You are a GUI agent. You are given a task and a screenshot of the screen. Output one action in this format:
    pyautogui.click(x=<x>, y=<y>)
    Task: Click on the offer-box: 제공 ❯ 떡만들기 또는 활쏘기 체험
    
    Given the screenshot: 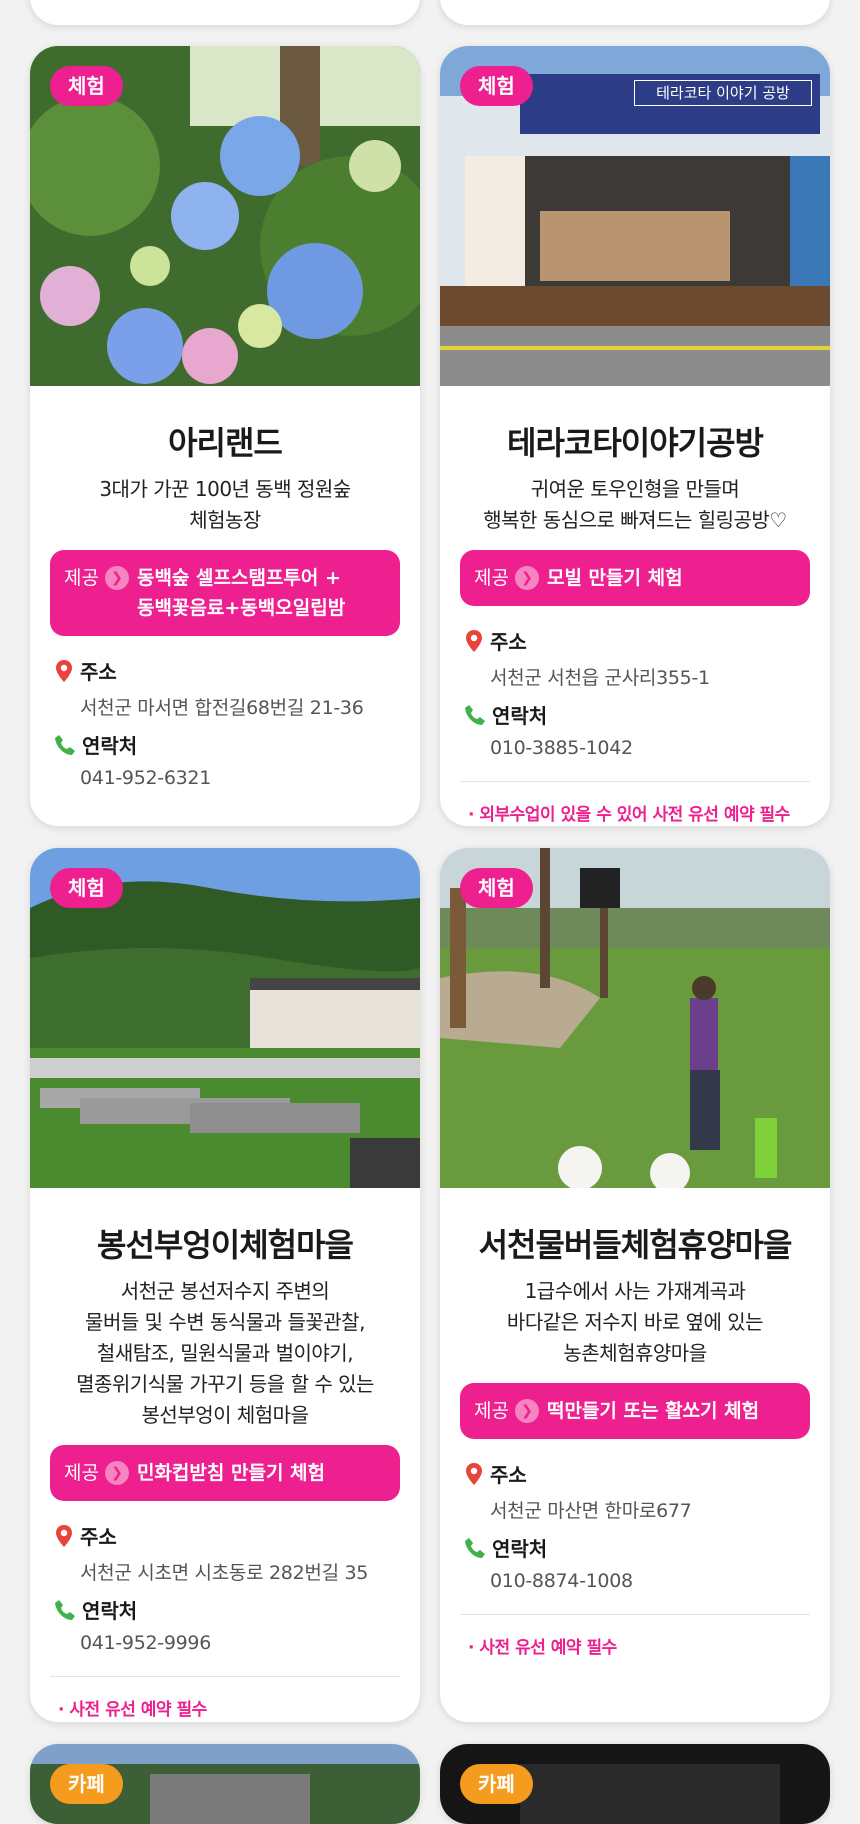 What is the action you would take?
    pyautogui.click(x=635, y=1411)
    